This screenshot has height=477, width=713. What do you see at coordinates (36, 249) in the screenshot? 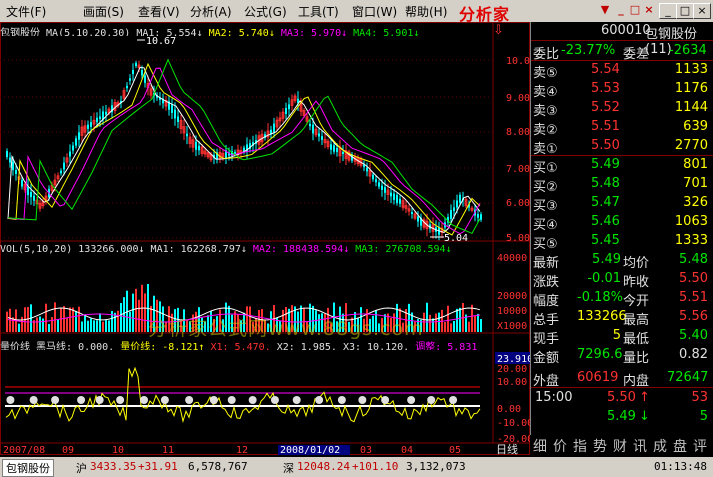
I see `vol-label: VOL(5,10,20)` at bounding box center [36, 249].